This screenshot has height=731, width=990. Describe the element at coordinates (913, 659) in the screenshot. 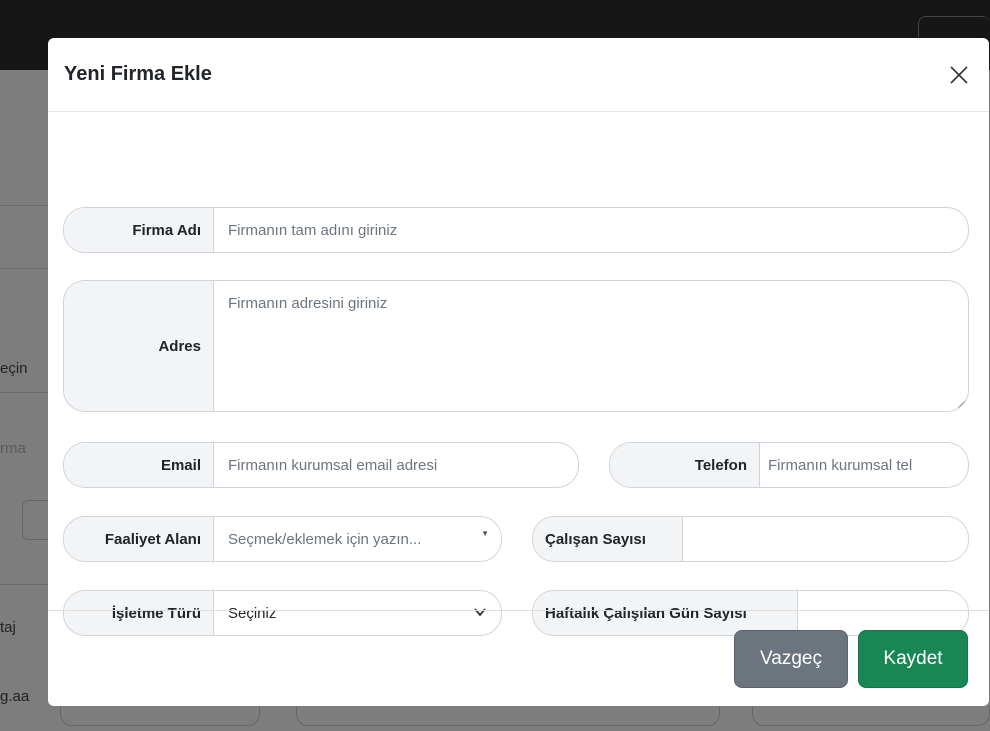

I see `save-button: Kaydet` at that location.